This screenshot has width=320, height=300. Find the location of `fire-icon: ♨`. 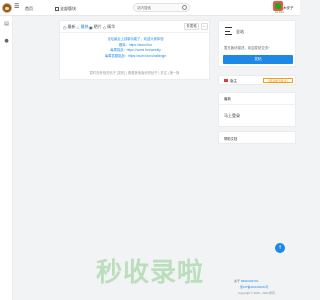

fire-icon: ♨ is located at coordinates (78, 27).